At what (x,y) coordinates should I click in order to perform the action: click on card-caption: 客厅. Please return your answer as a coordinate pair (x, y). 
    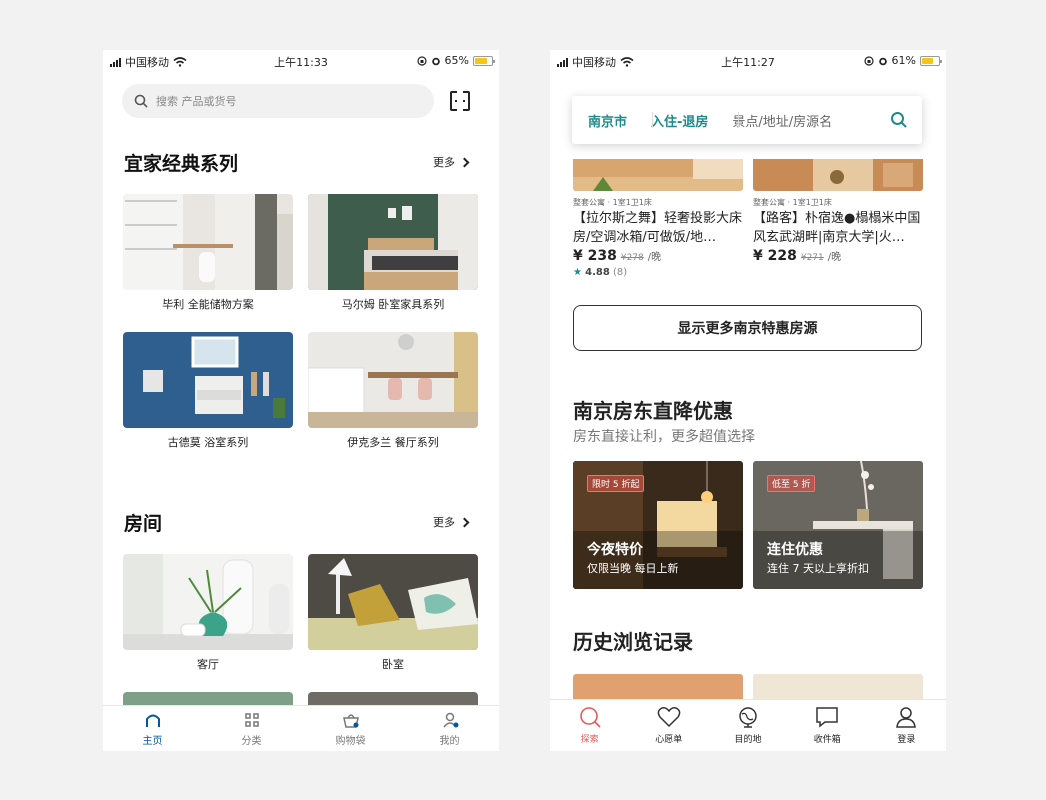
    Looking at the image, I should click on (208, 664).